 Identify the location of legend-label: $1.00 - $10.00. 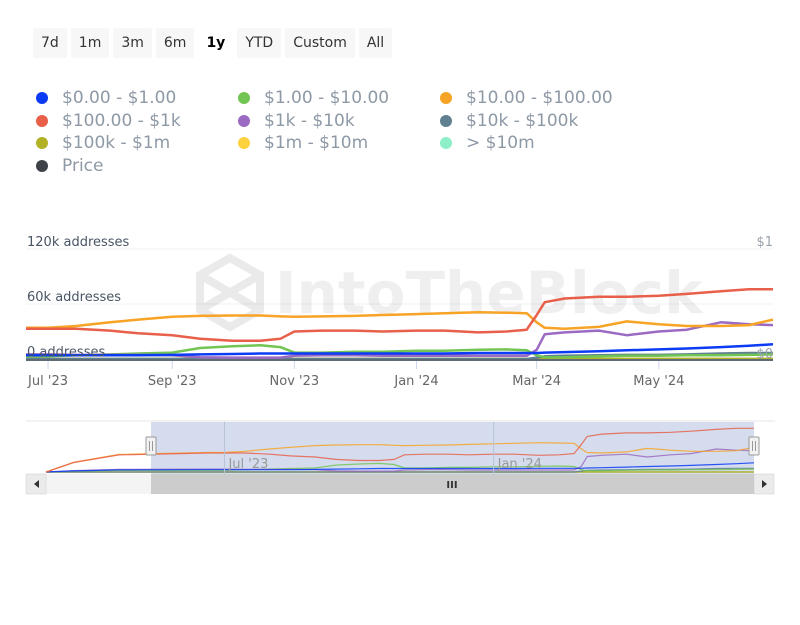
(327, 98).